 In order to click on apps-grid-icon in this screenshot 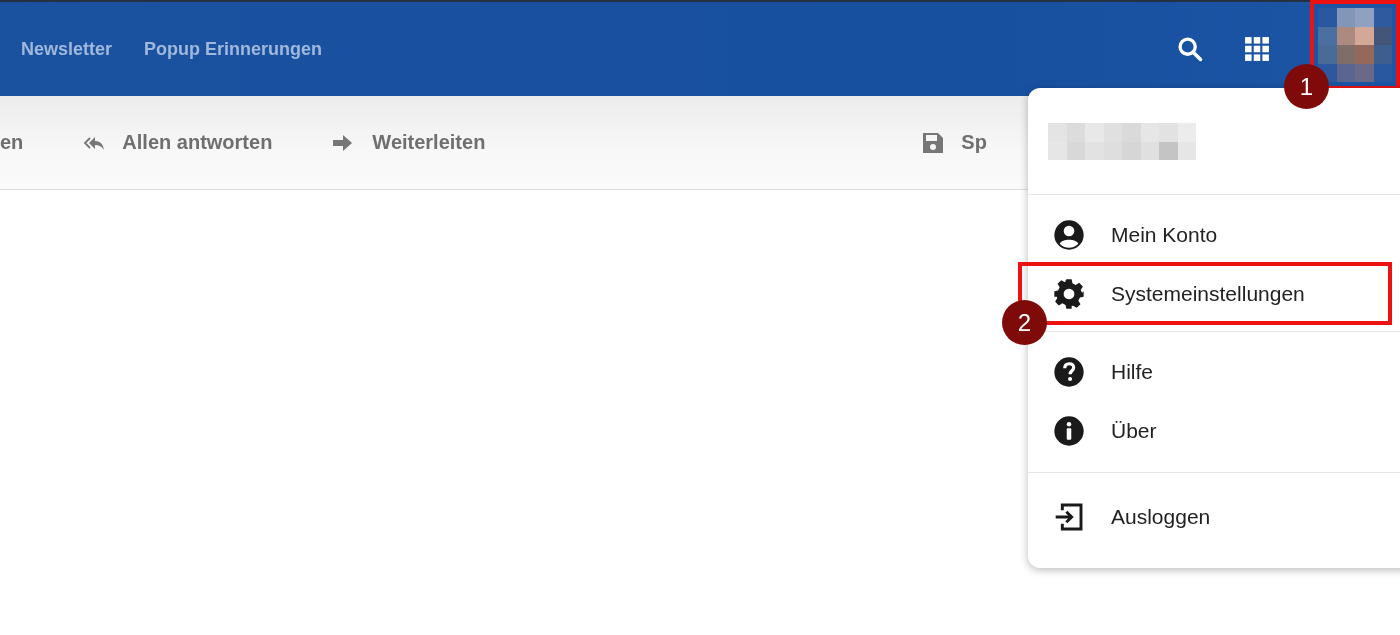, I will do `click(1257, 49)`.